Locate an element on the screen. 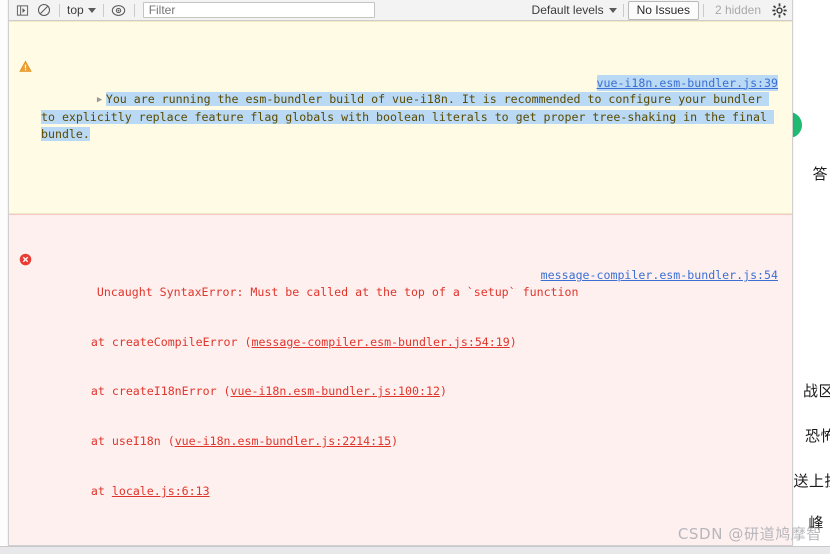  stack-frame-prefix: at useI18n ( is located at coordinates (119, 441).